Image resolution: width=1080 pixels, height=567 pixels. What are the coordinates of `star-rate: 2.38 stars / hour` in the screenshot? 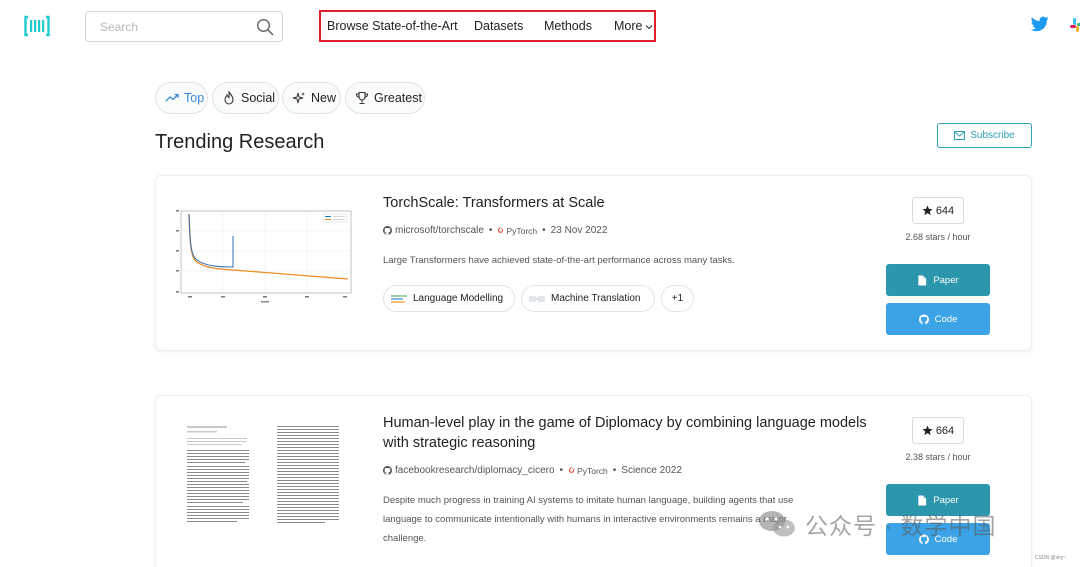 It's located at (938, 457).